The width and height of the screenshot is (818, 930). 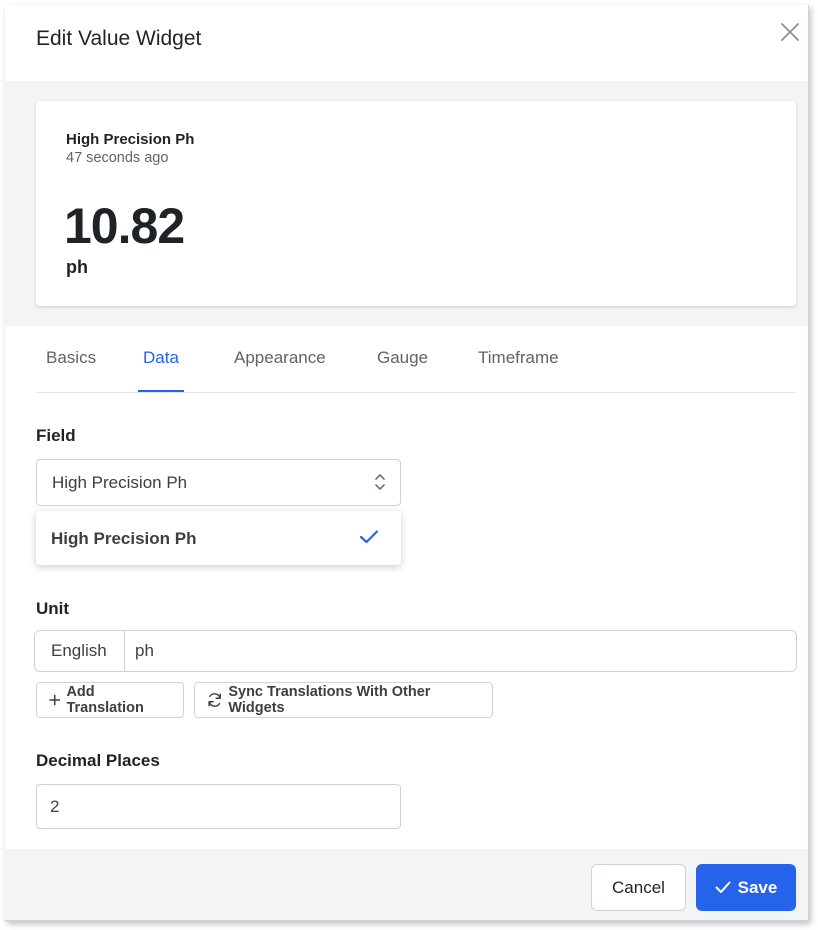 What do you see at coordinates (54, 700) in the screenshot?
I see `plus-icon` at bounding box center [54, 700].